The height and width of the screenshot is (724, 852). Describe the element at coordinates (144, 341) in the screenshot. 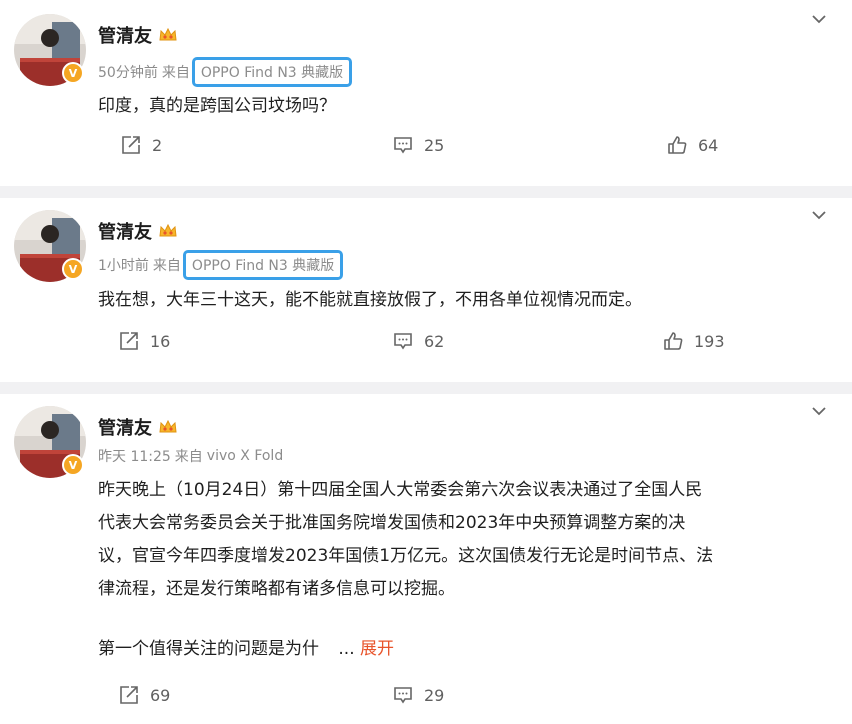

I see `repost-button: 16` at that location.